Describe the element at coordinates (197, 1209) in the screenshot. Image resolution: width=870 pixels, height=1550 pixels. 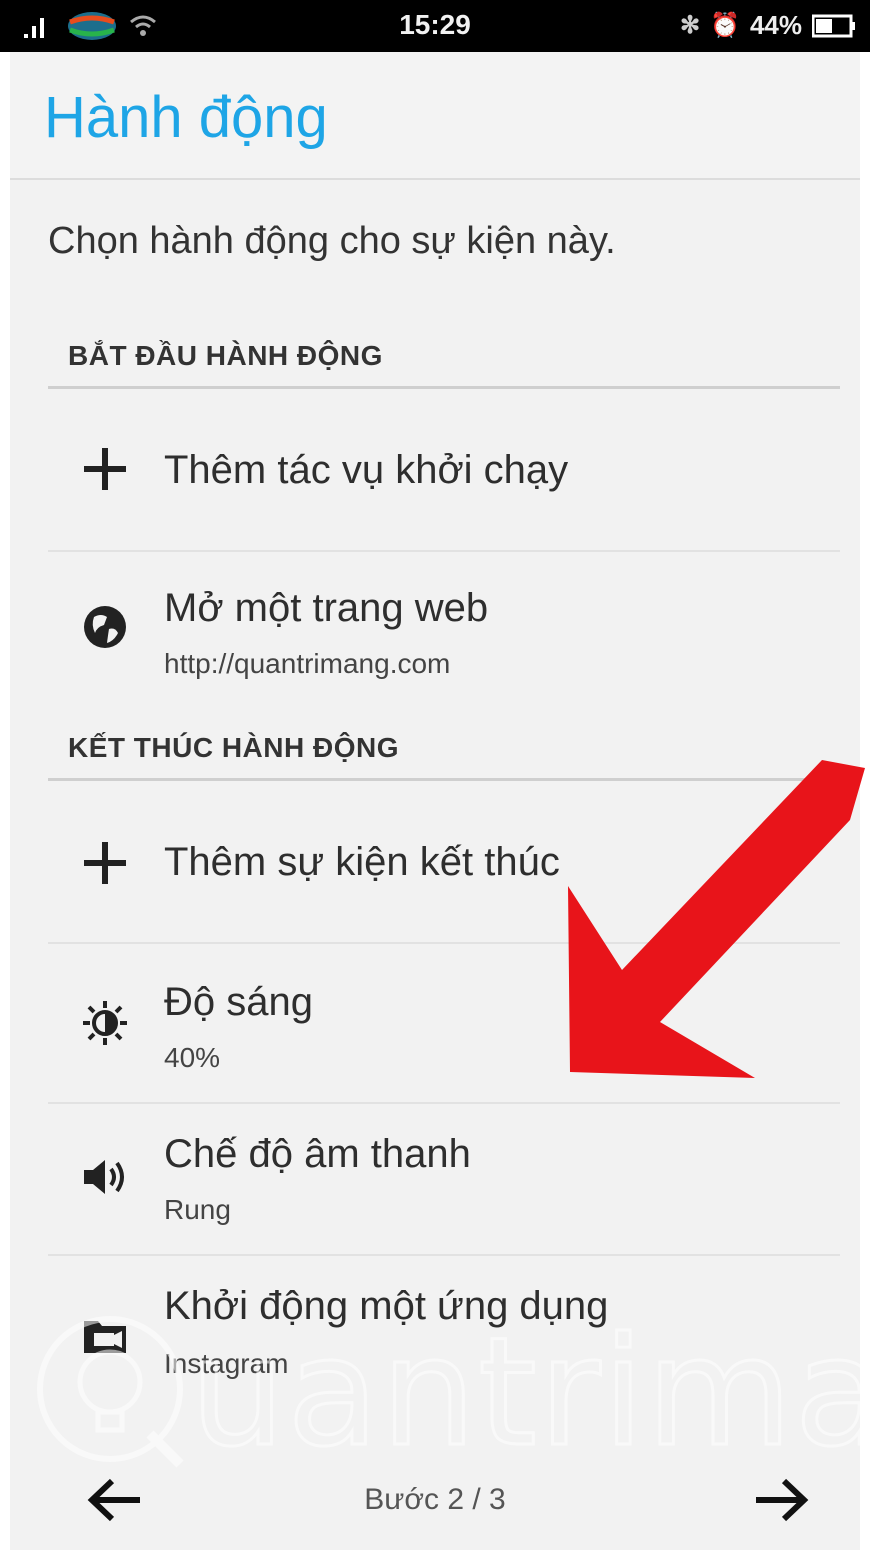
I see `row-sublabel: Rung` at that location.